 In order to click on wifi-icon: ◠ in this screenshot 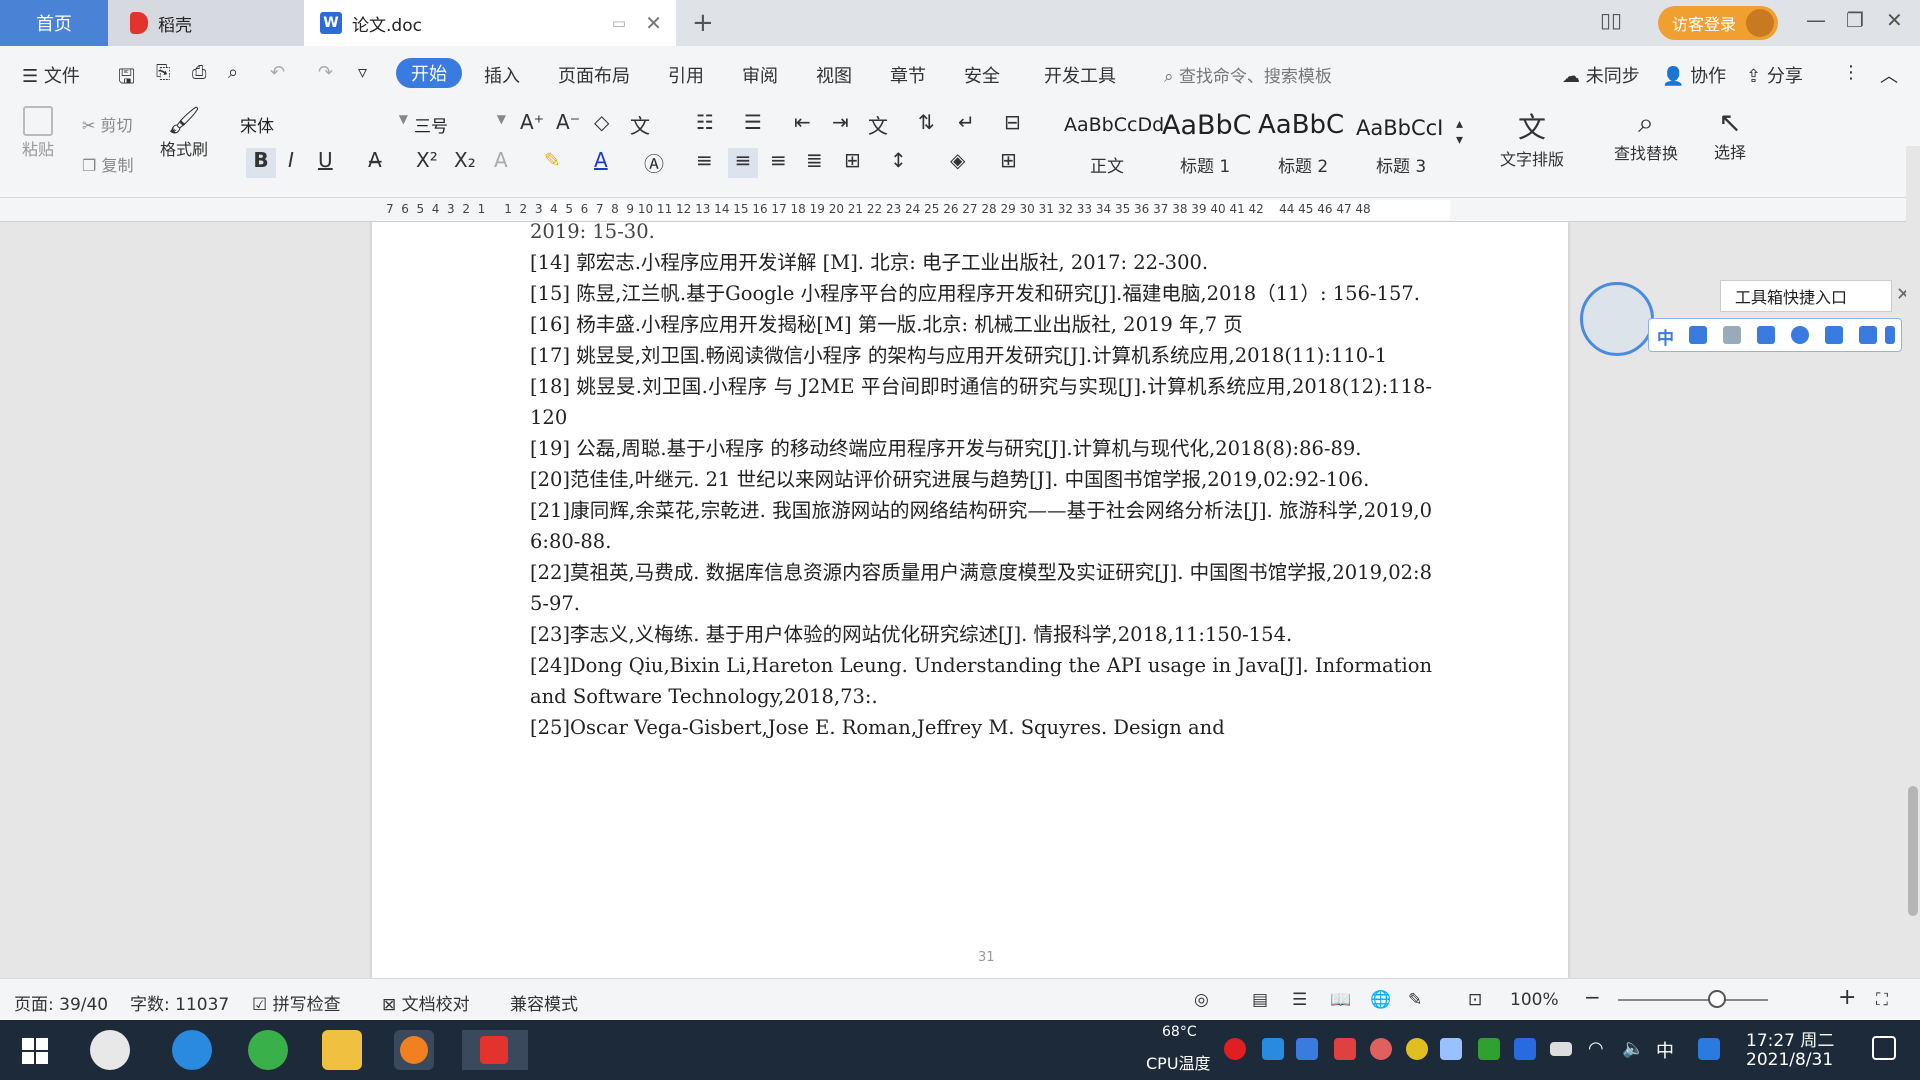, I will do `click(1599, 1049)`.